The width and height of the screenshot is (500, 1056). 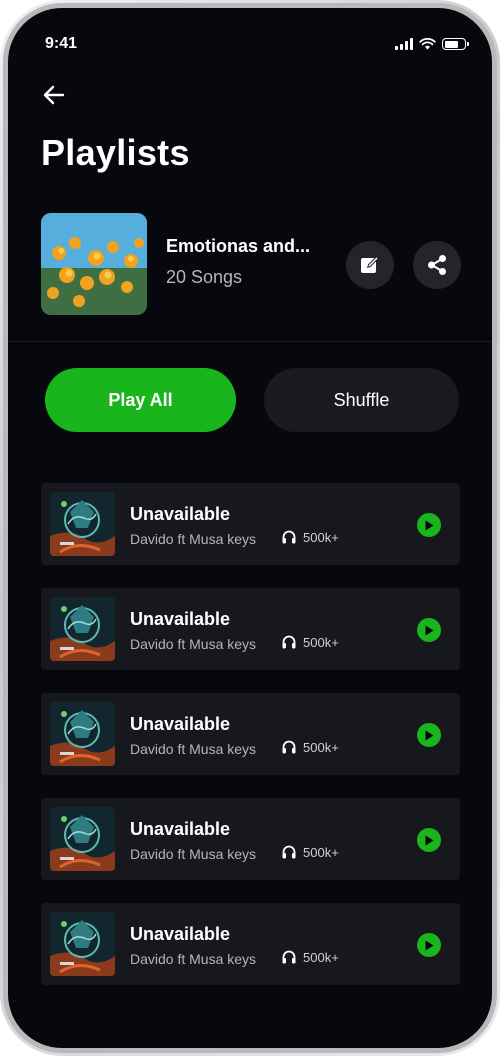 What do you see at coordinates (361, 400) in the screenshot?
I see `shuffle-button: Shuffle` at bounding box center [361, 400].